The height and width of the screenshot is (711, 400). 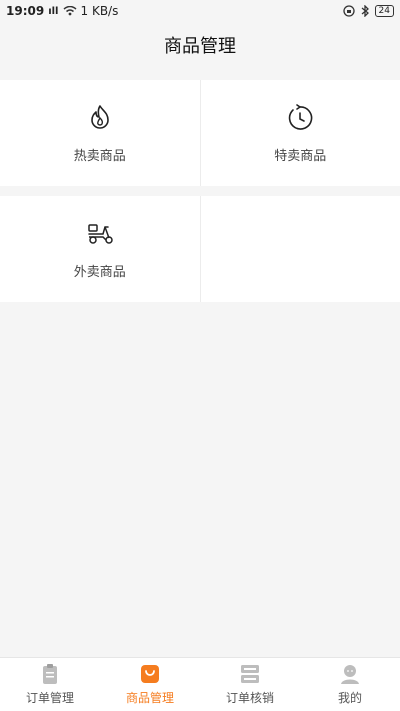 What do you see at coordinates (301, 116) in the screenshot?
I see `clock-icon` at bounding box center [301, 116].